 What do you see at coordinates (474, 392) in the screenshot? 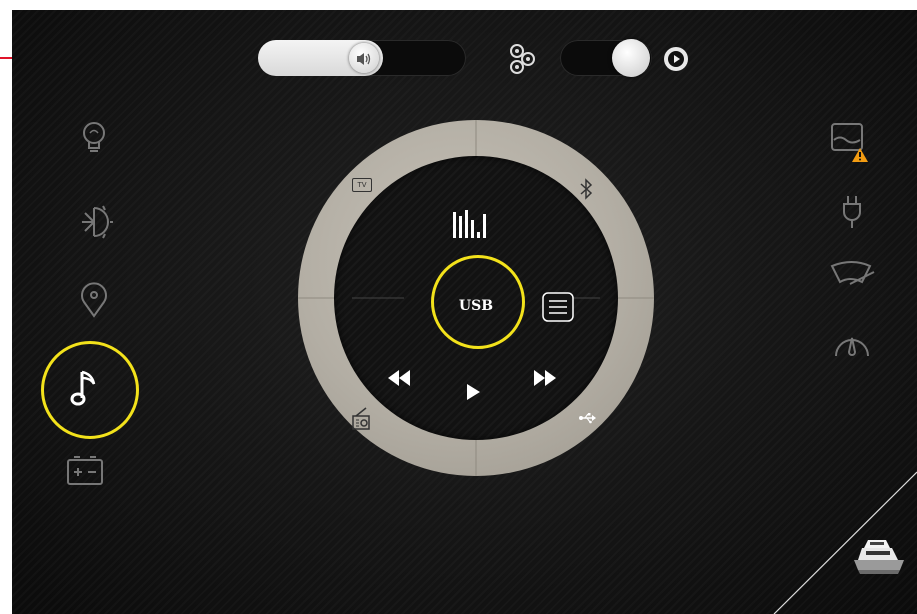
I see `play-icon` at bounding box center [474, 392].